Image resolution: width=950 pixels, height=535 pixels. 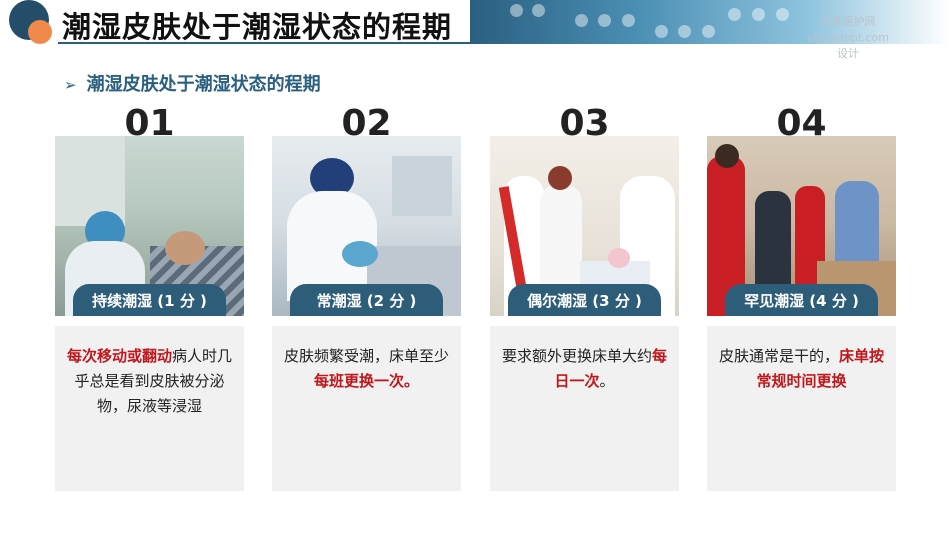 I want to click on card-label: 常潮湿 (2 分 ), so click(x=366, y=300).